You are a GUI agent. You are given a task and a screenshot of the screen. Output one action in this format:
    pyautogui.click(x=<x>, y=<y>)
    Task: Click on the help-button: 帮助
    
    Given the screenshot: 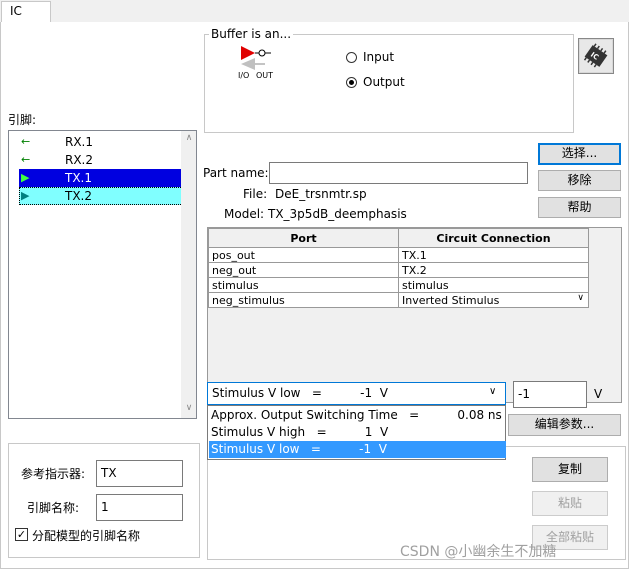 What is the action you would take?
    pyautogui.click(x=579, y=207)
    